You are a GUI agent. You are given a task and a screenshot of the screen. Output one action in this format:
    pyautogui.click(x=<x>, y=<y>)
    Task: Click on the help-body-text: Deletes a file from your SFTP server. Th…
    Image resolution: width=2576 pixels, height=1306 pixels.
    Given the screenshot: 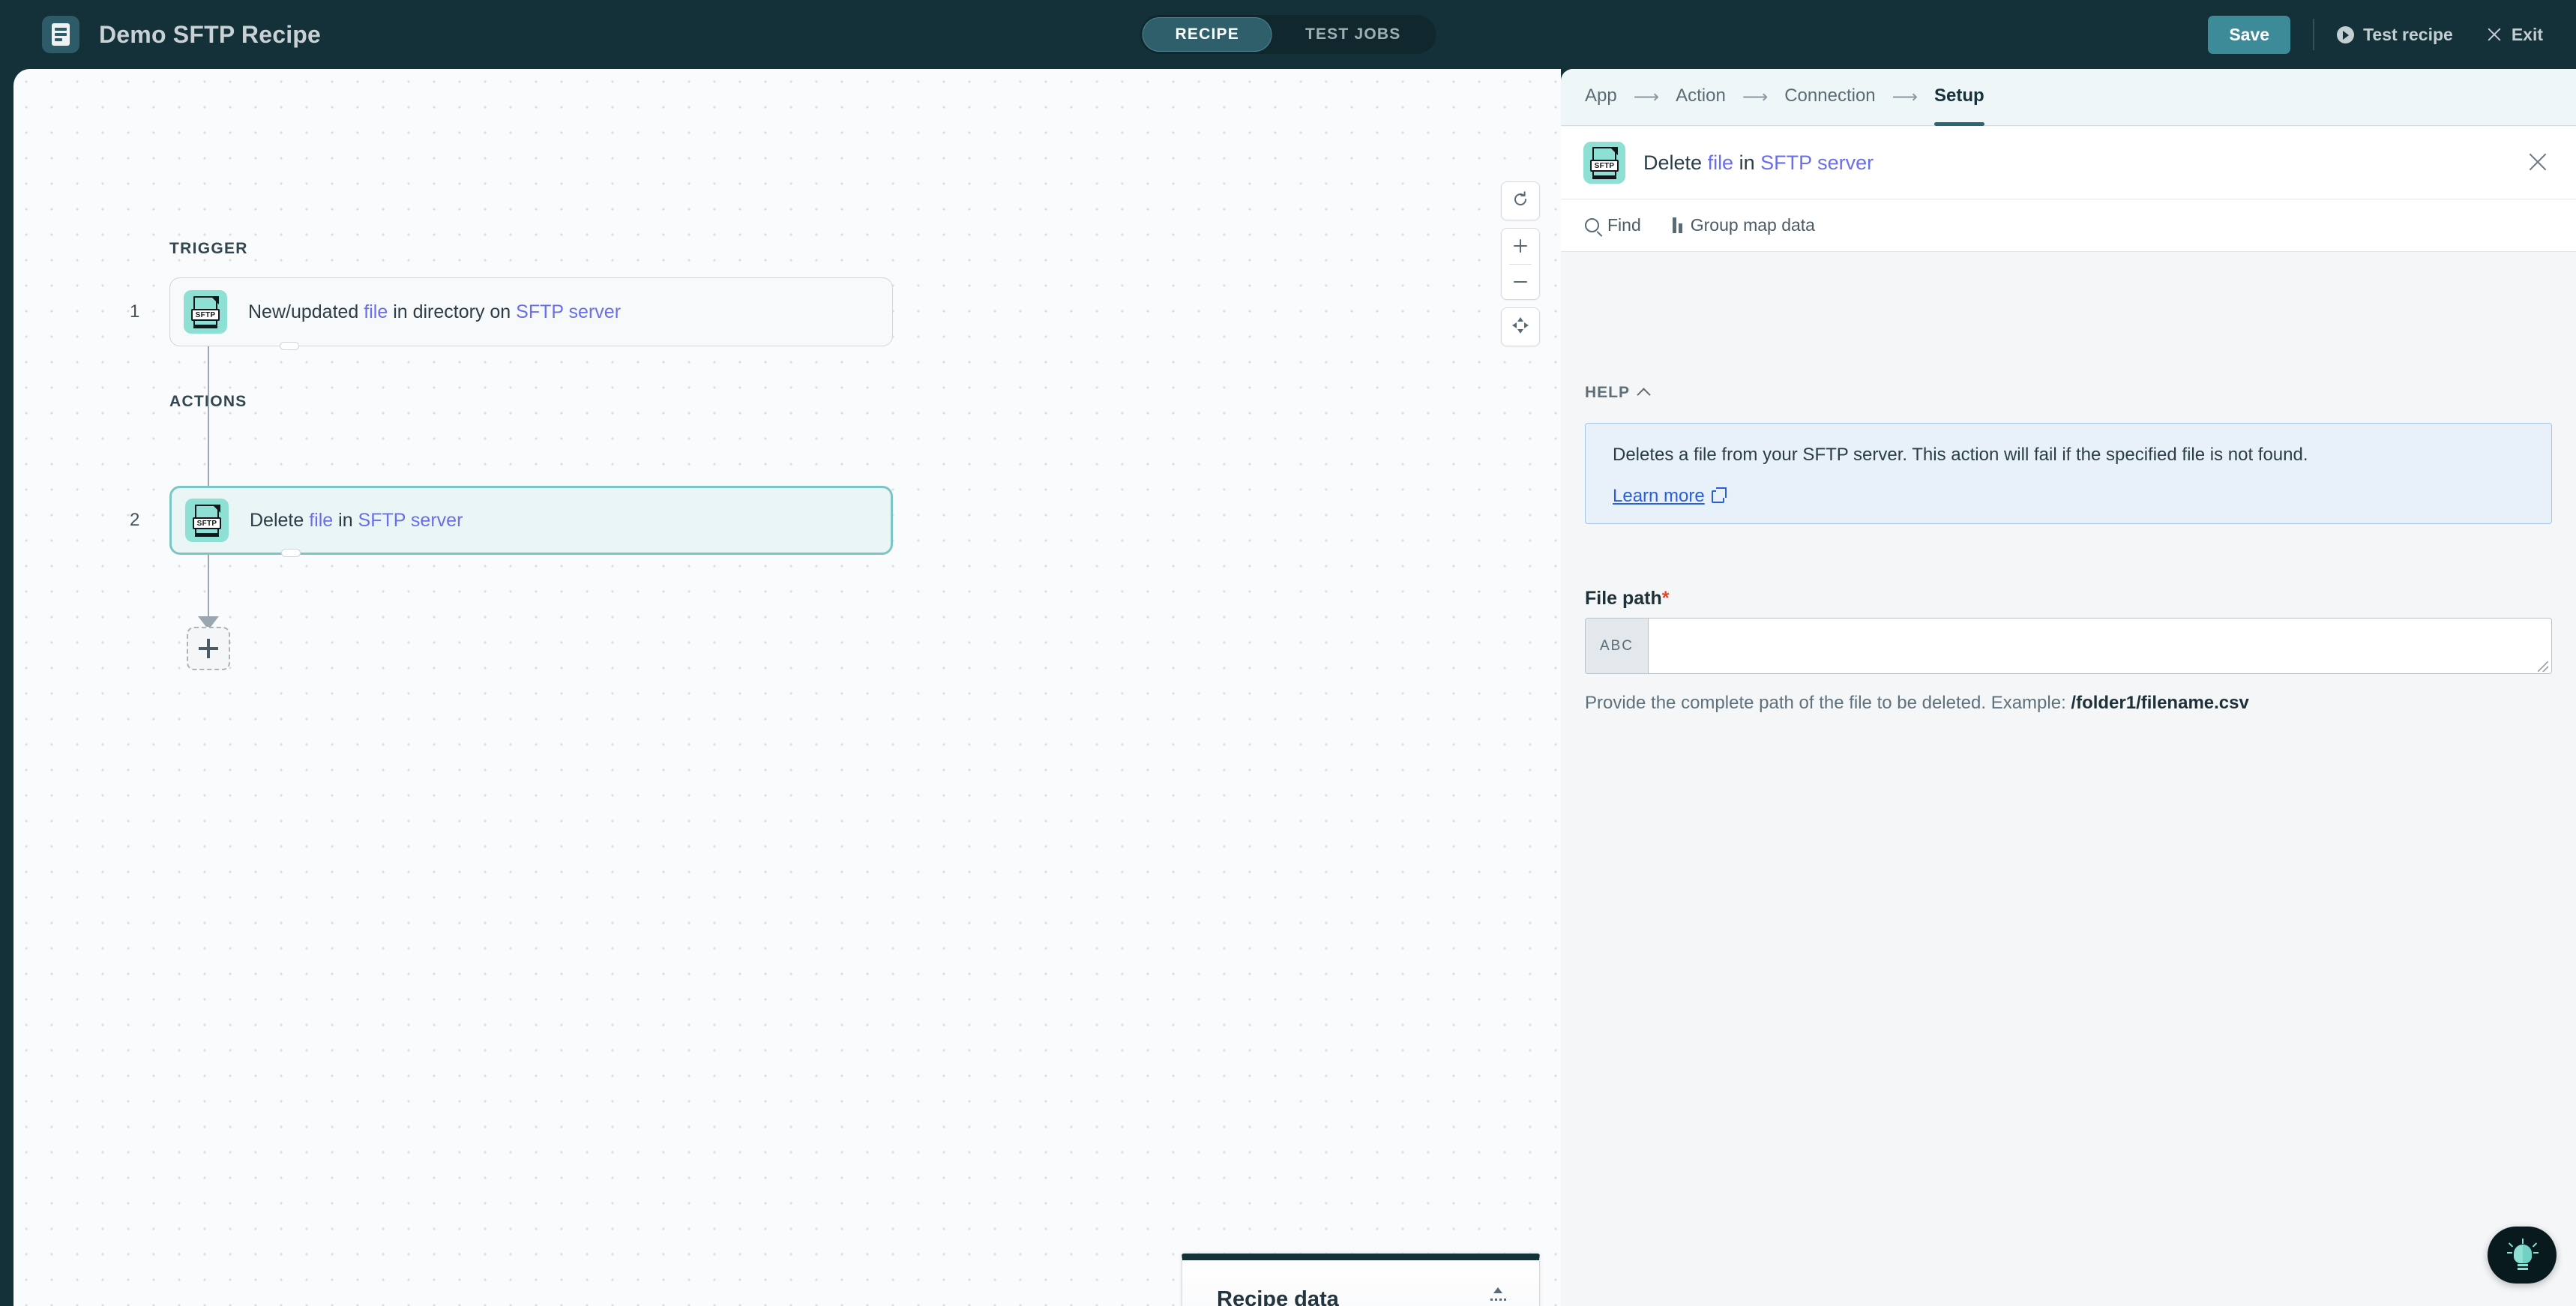 What is the action you would take?
    pyautogui.click(x=1961, y=455)
    